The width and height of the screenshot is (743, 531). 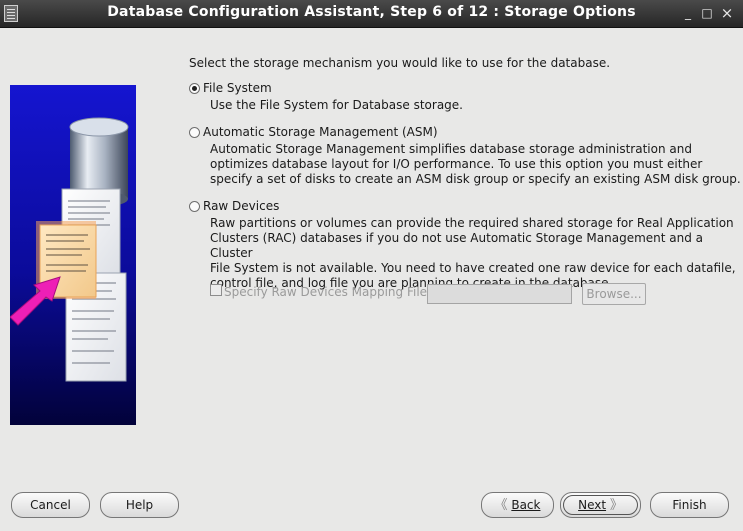 I want to click on raw-devices-label: Raw Devices, so click(x=241, y=206).